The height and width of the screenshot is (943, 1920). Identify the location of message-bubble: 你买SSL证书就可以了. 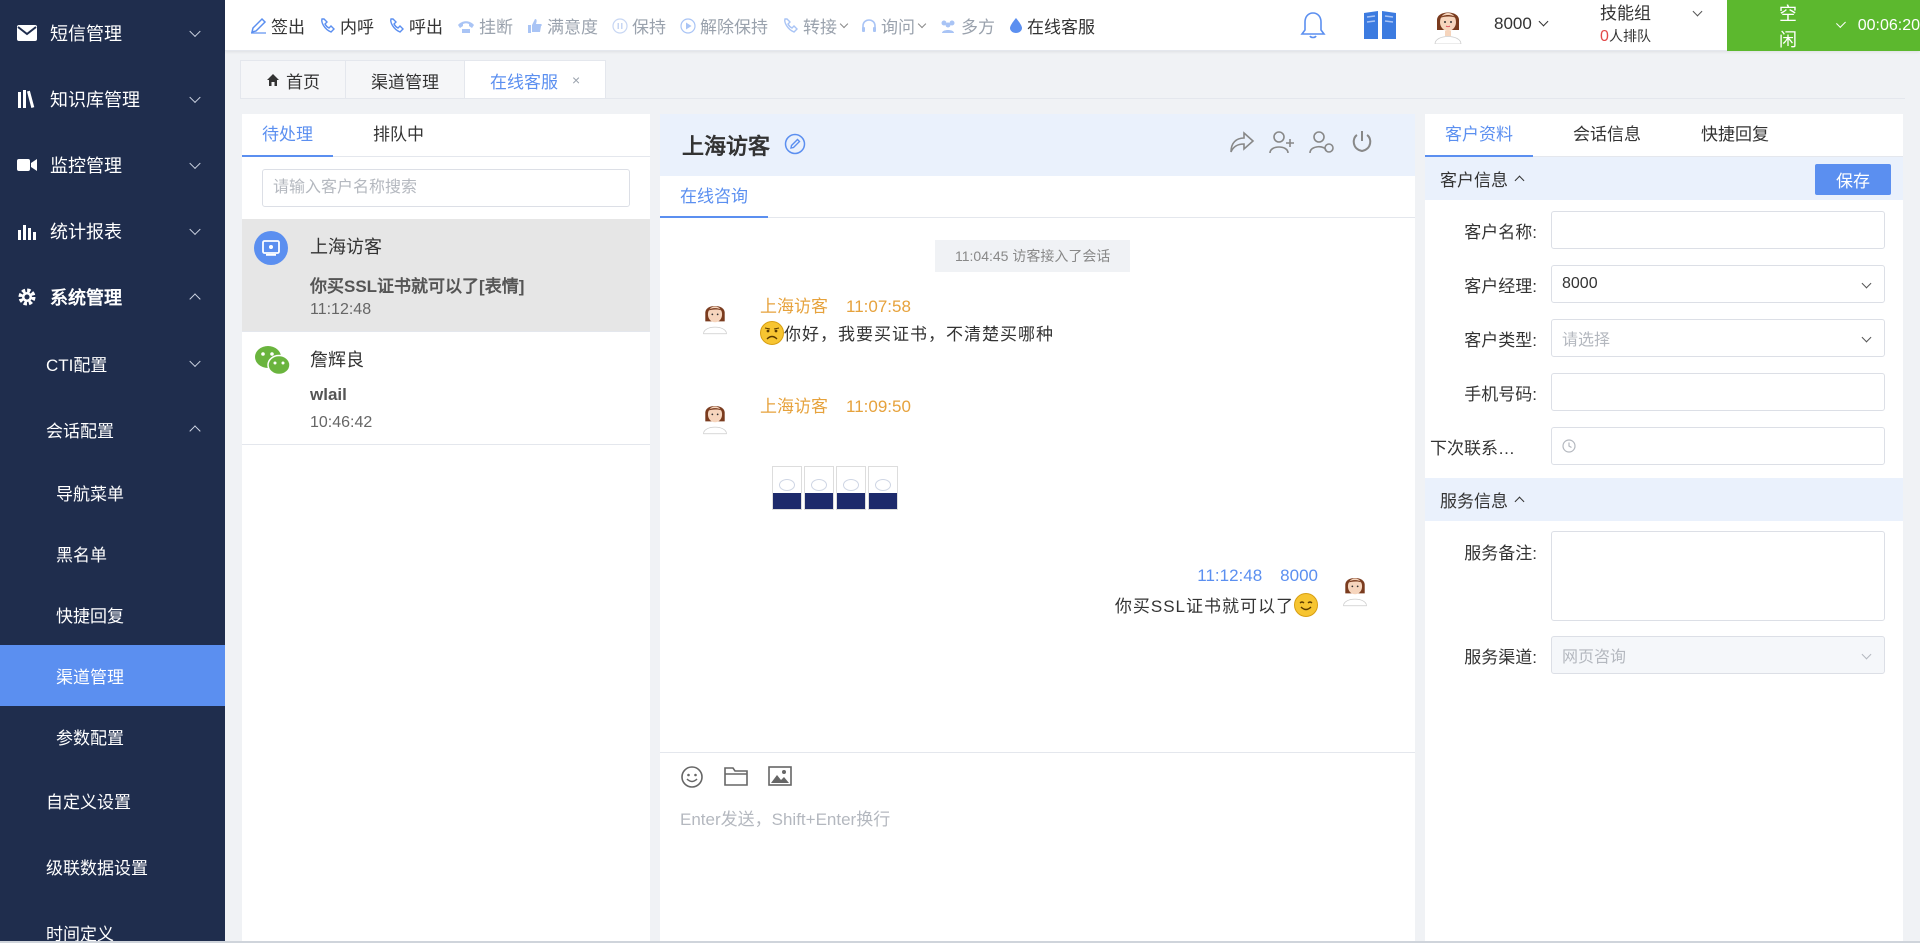
(1216, 604).